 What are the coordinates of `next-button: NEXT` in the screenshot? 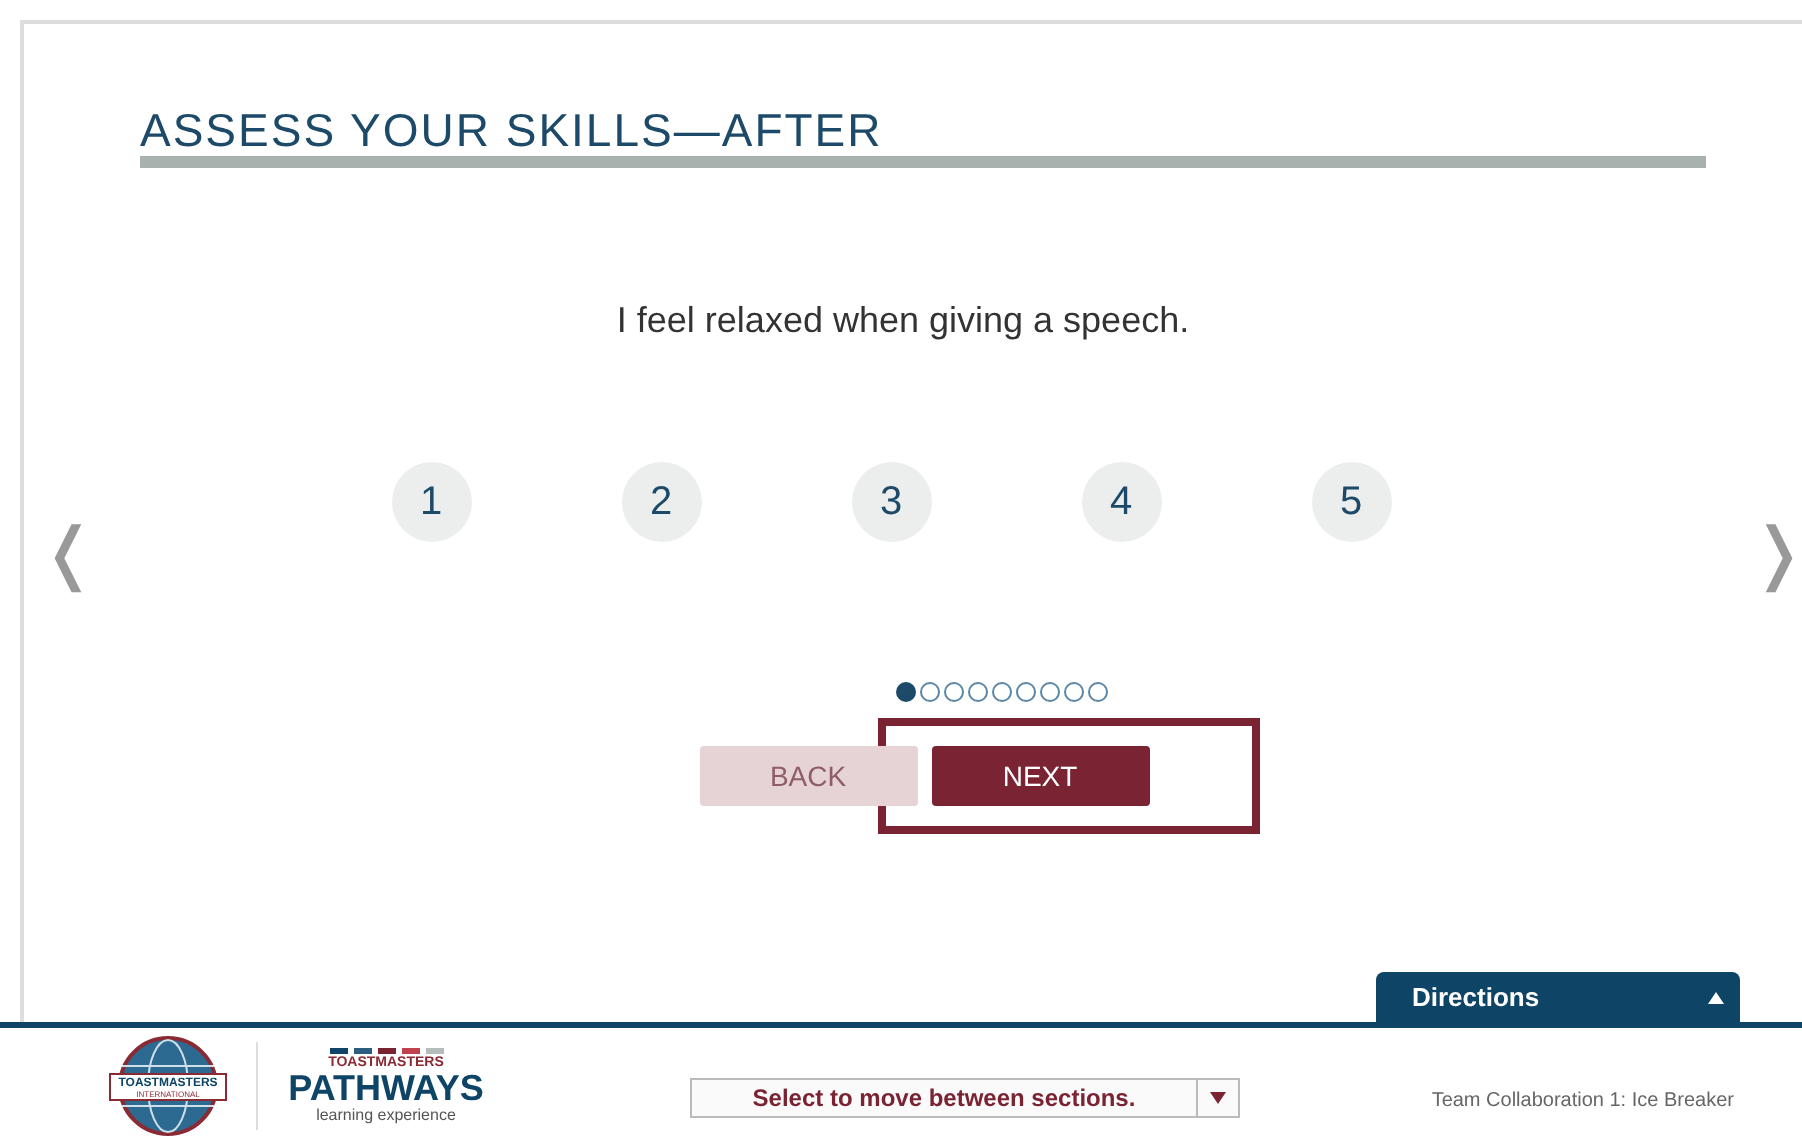 It's located at (1040, 776).